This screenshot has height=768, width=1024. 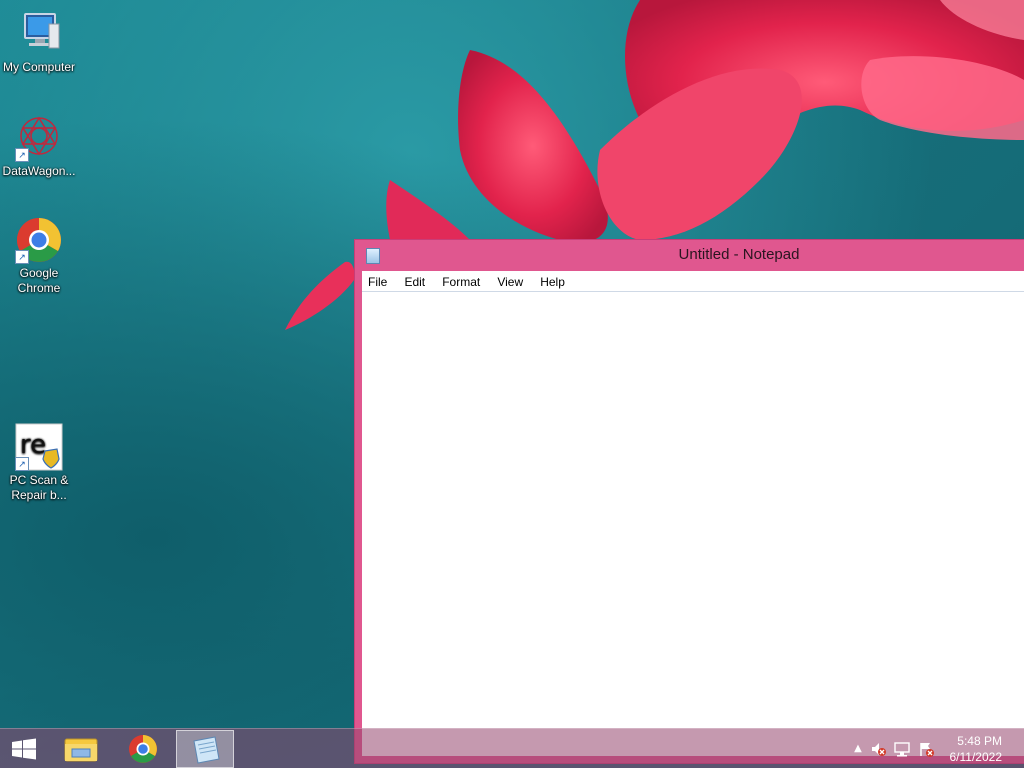 I want to click on system-tray: ▲ 5:48 PM 6/11/2022, so click(x=934, y=748).